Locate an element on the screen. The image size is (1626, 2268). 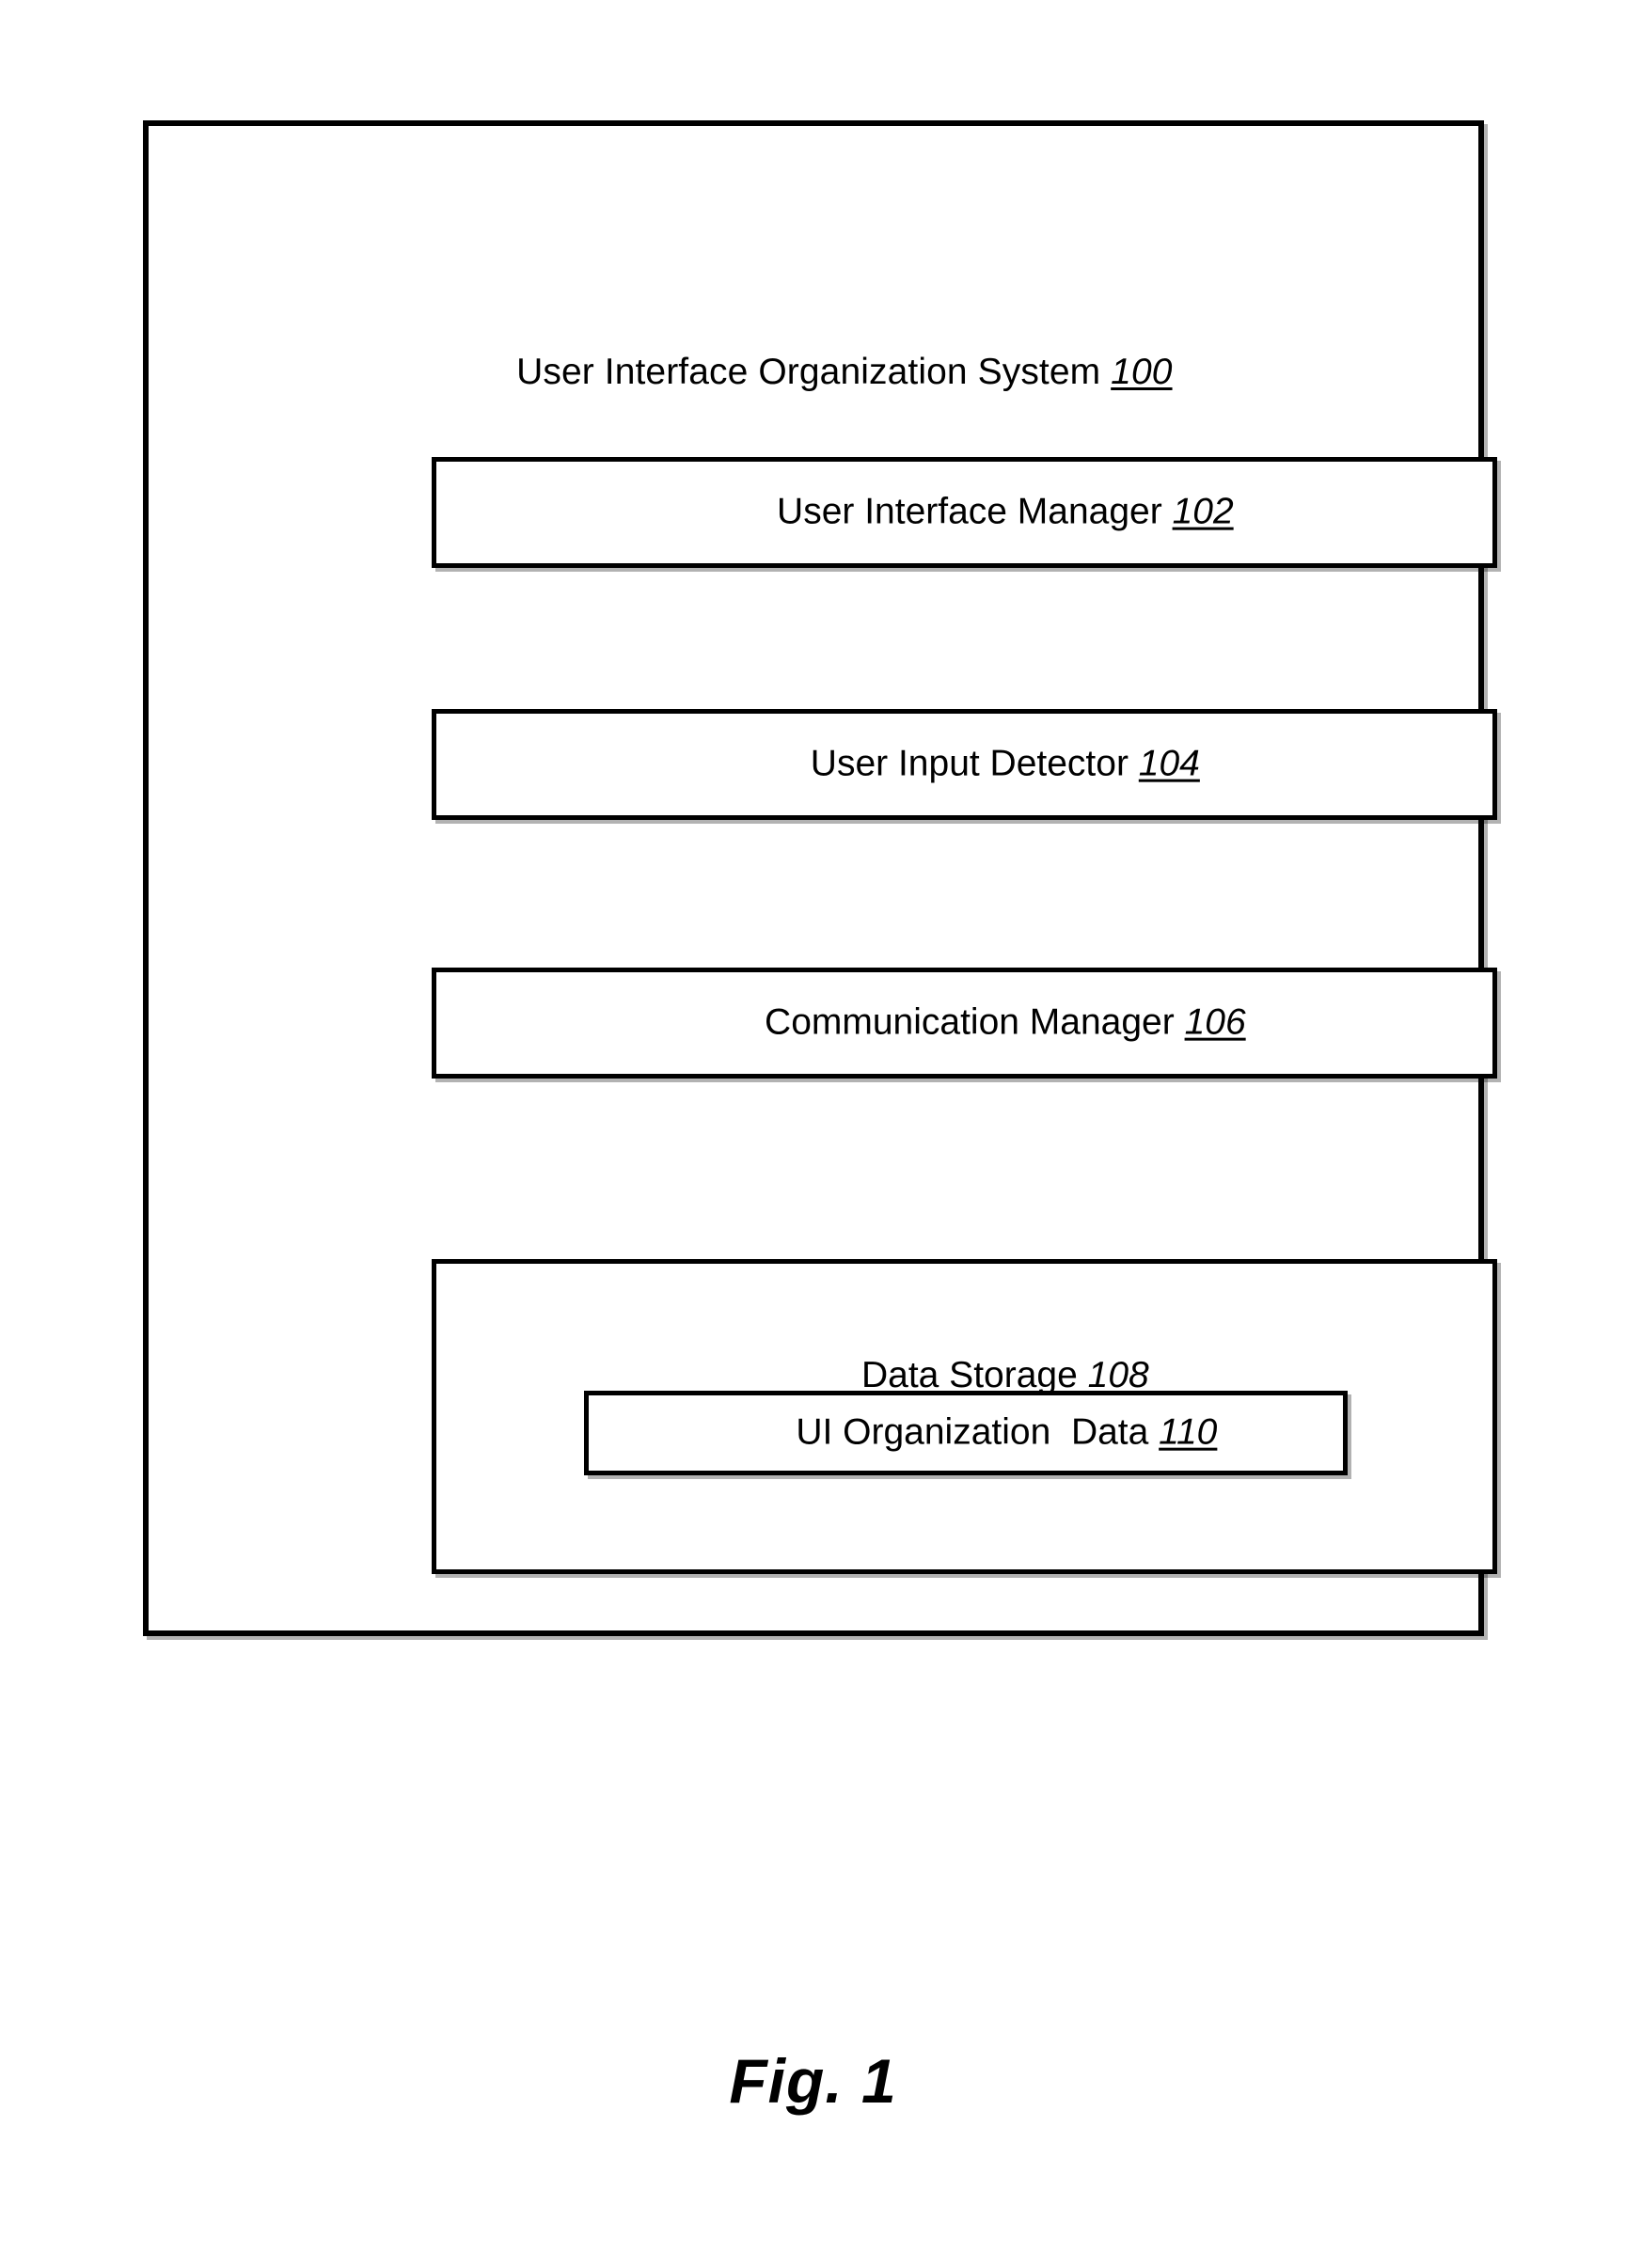
component-box-ui-manager: User Interface Manager 102 is located at coordinates (964, 512).